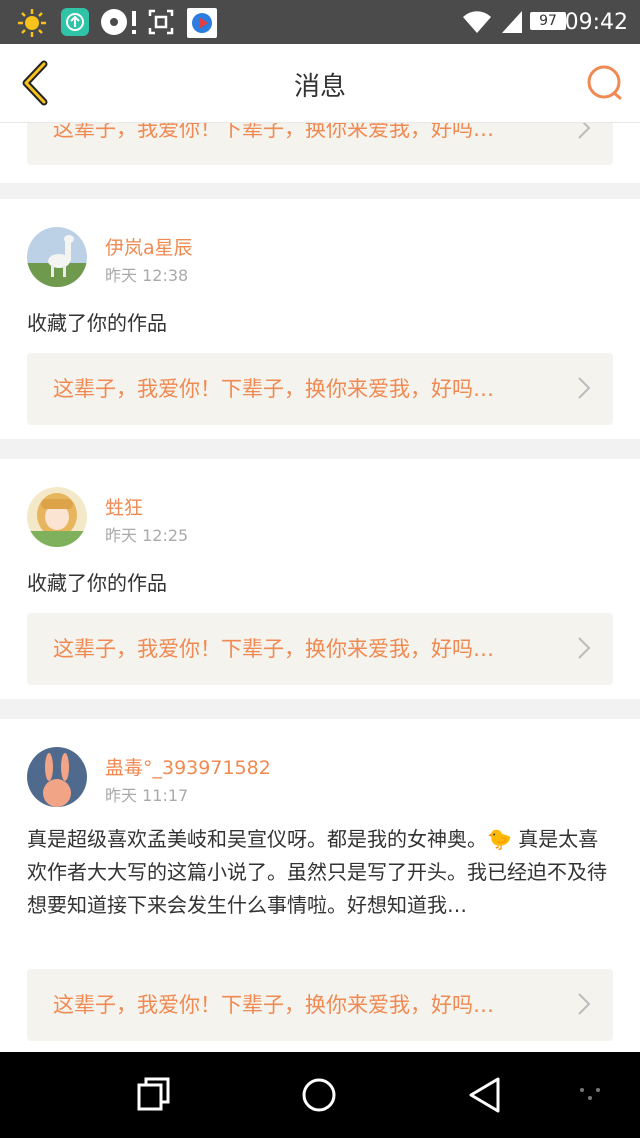 This screenshot has height=1138, width=640. What do you see at coordinates (188, 766) in the screenshot?
I see `user-name: 蛊毒°_393971582` at bounding box center [188, 766].